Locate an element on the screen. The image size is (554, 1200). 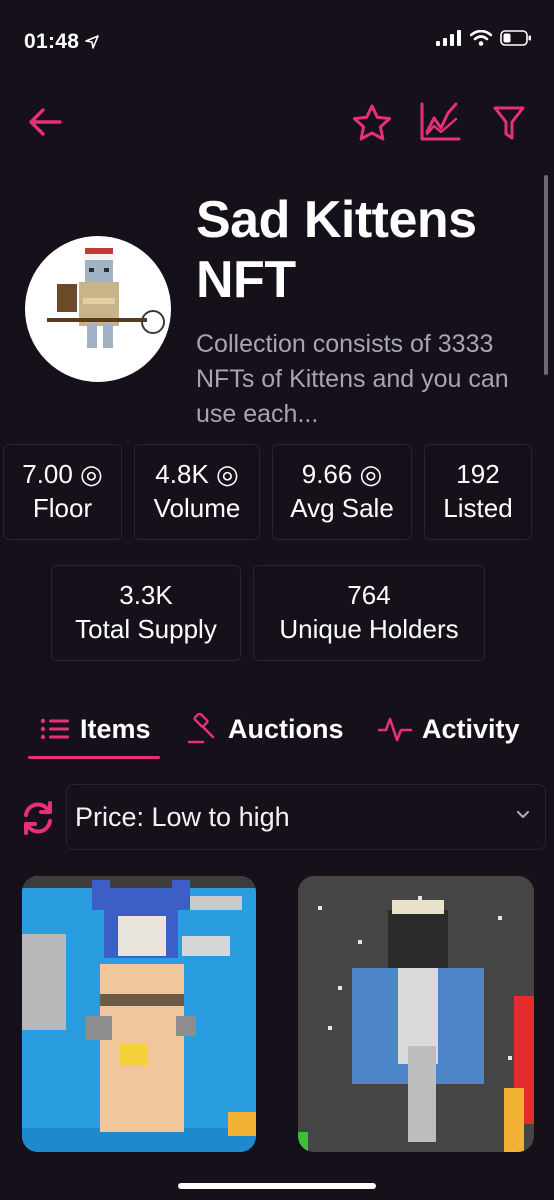
stat-listed: 192 Listed is located at coordinates (478, 492).